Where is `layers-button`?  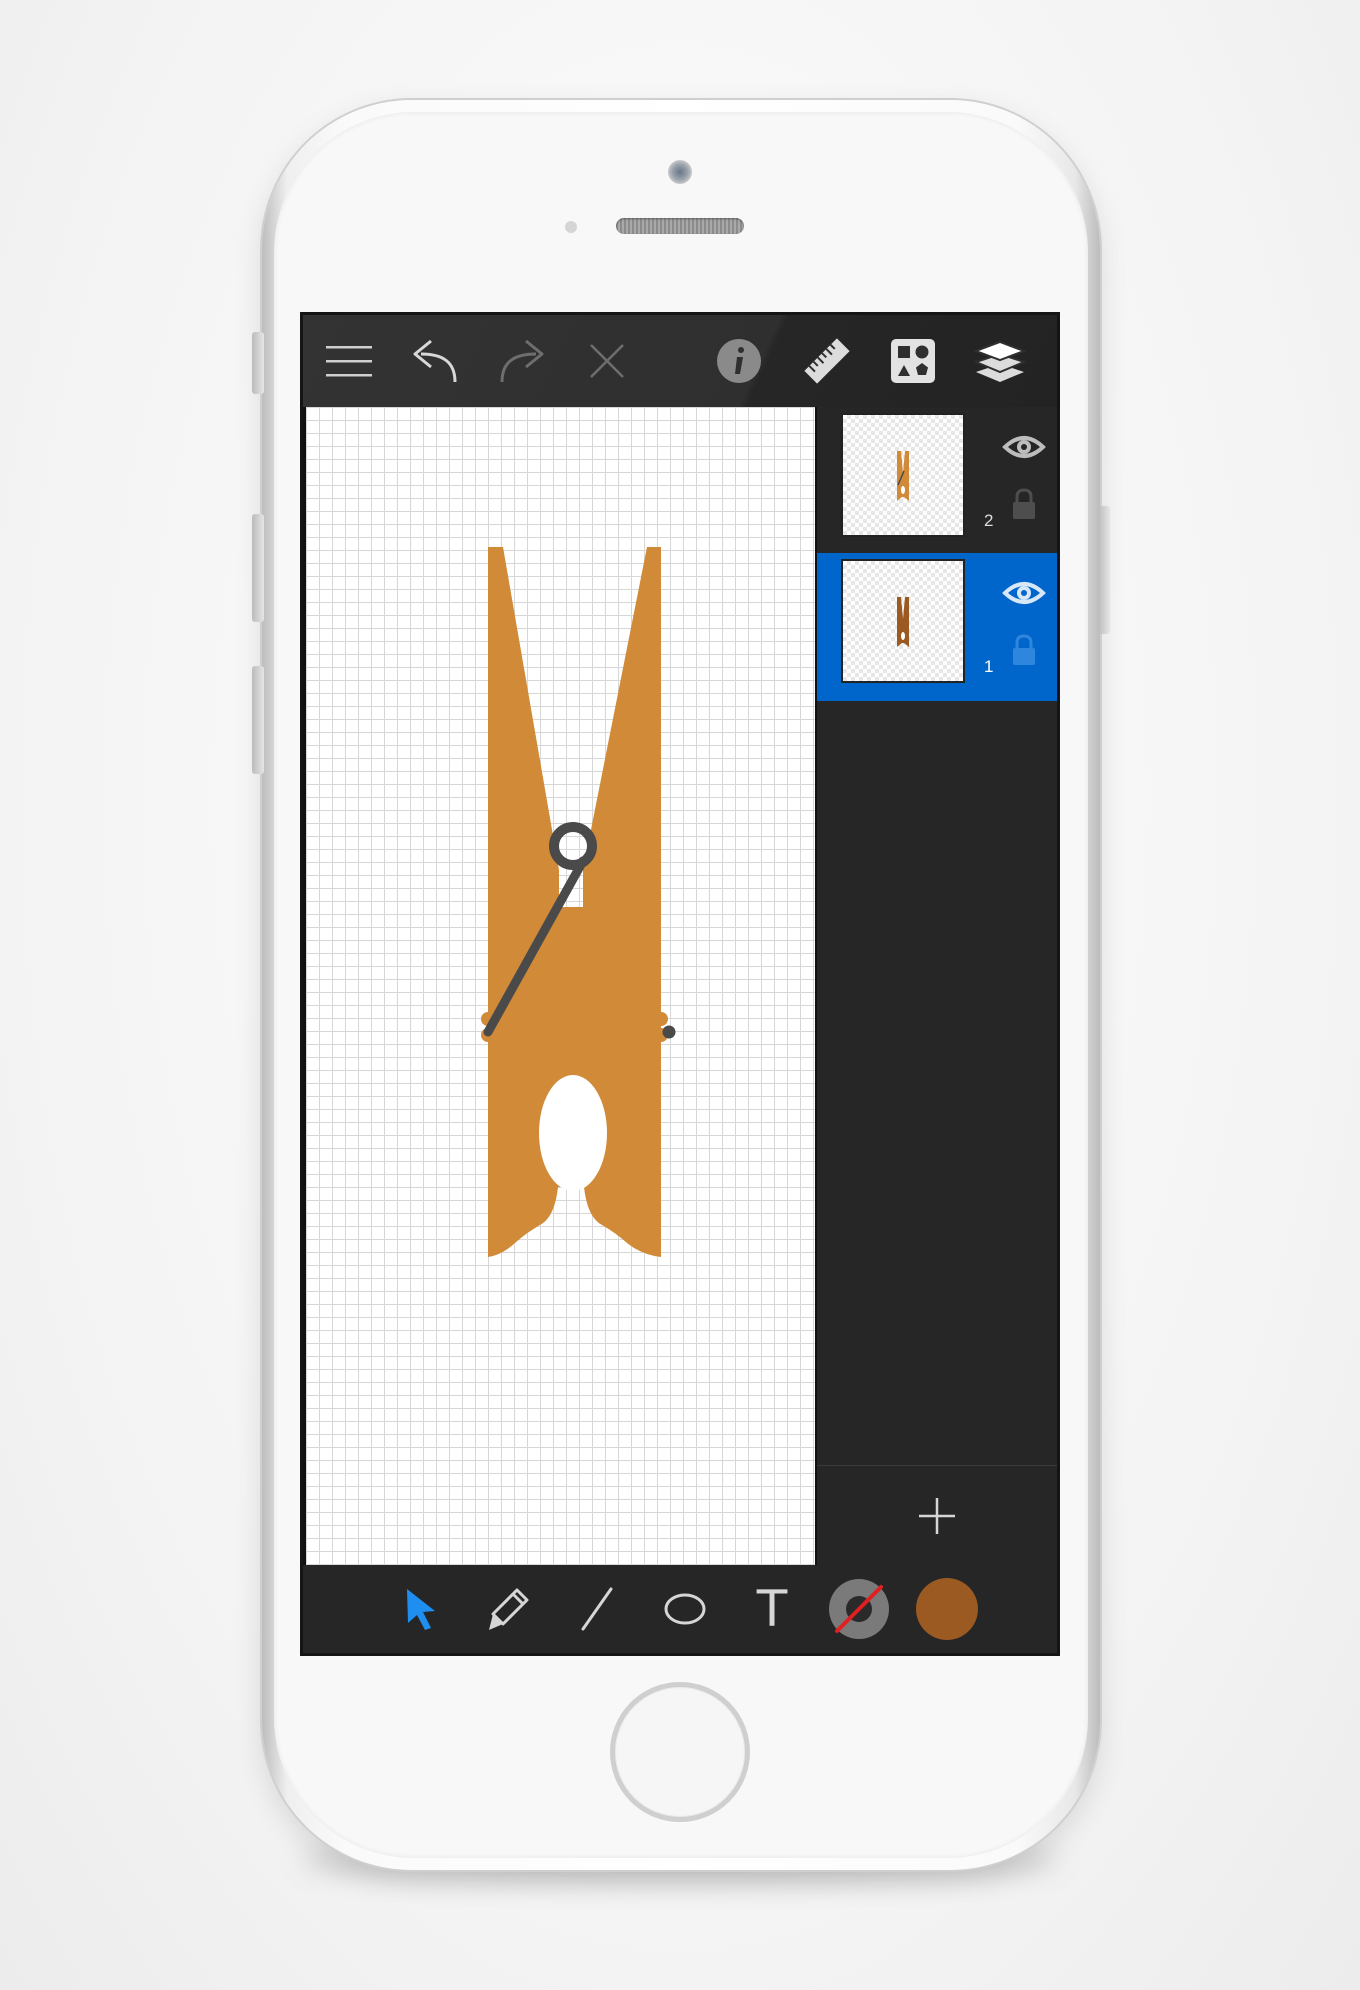
layers-button is located at coordinates (1000, 361).